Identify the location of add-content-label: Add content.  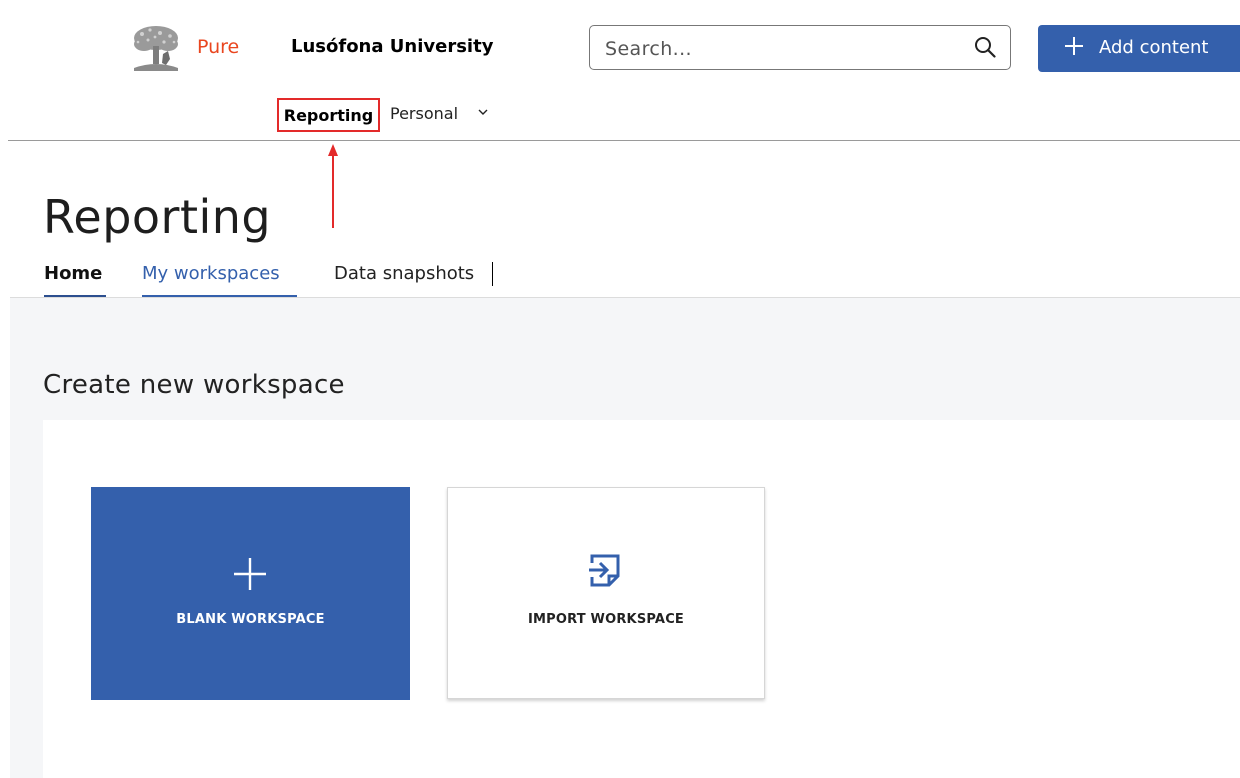
(1154, 47).